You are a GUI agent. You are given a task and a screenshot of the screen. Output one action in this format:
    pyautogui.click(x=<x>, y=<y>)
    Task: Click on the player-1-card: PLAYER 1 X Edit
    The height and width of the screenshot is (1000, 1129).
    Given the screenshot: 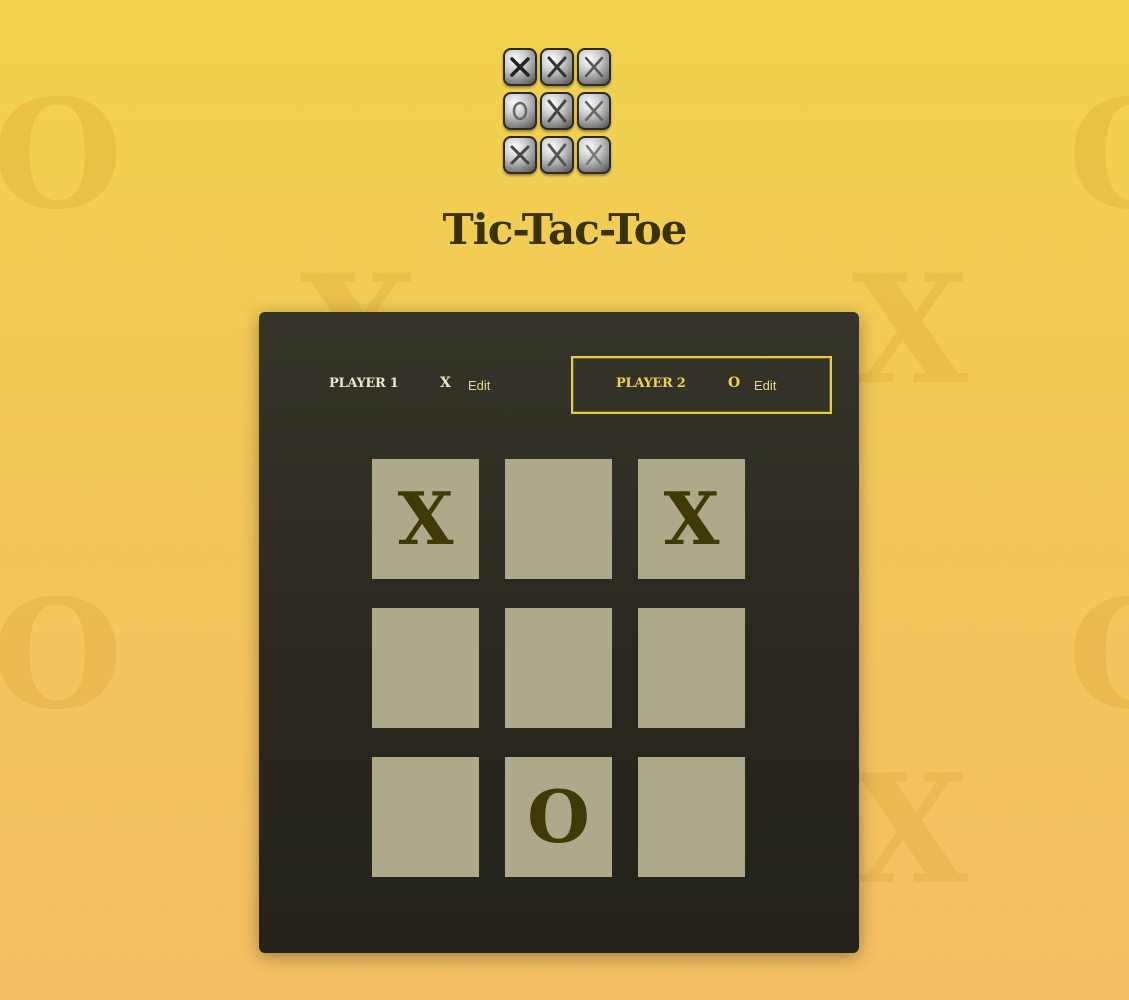 What is the action you would take?
    pyautogui.click(x=441, y=385)
    